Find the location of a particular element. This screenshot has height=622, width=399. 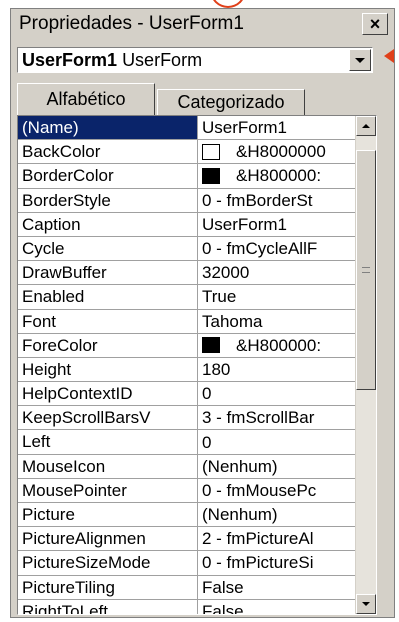

property-value: 0 - fmMousePc is located at coordinates (276, 491).